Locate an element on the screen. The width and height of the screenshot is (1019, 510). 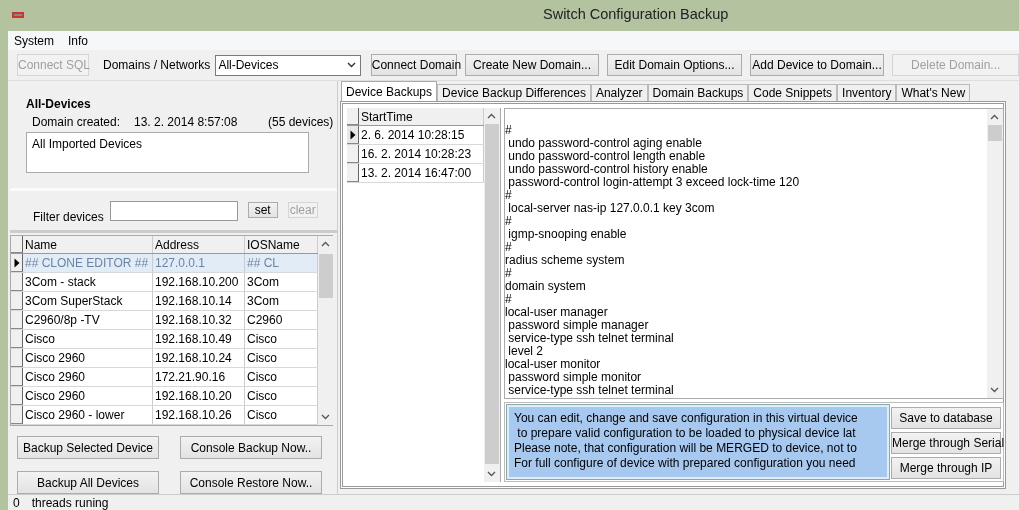
button: set is located at coordinates (262, 210).